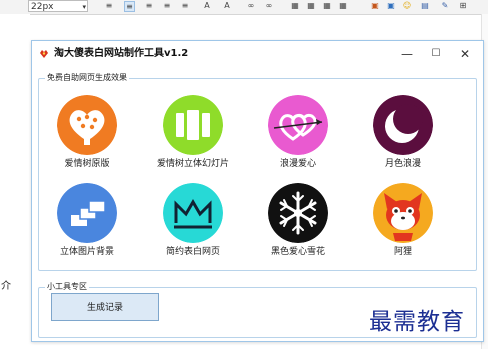 The image size is (488, 349). What do you see at coordinates (192, 164) in the screenshot?
I see `feature-label: 爱情树立体幻灯片` at bounding box center [192, 164].